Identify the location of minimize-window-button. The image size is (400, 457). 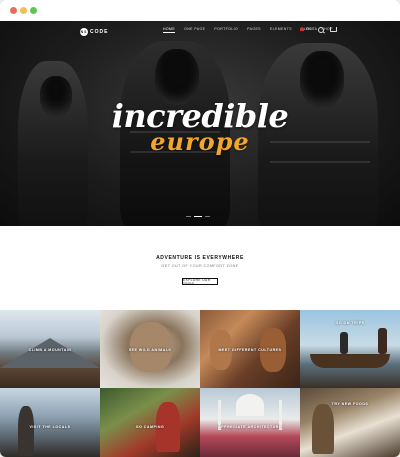
(23, 10).